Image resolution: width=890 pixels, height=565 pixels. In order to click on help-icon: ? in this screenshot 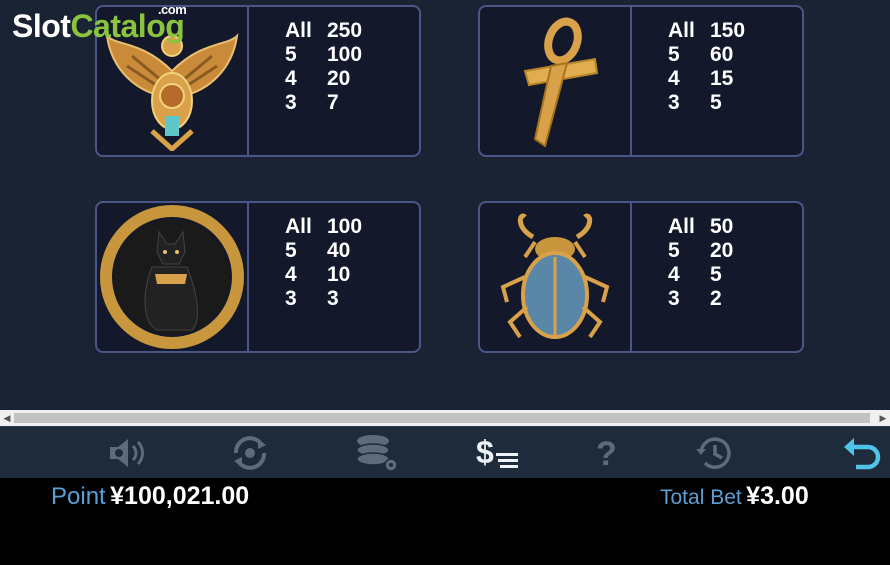, I will do `click(606, 453)`.